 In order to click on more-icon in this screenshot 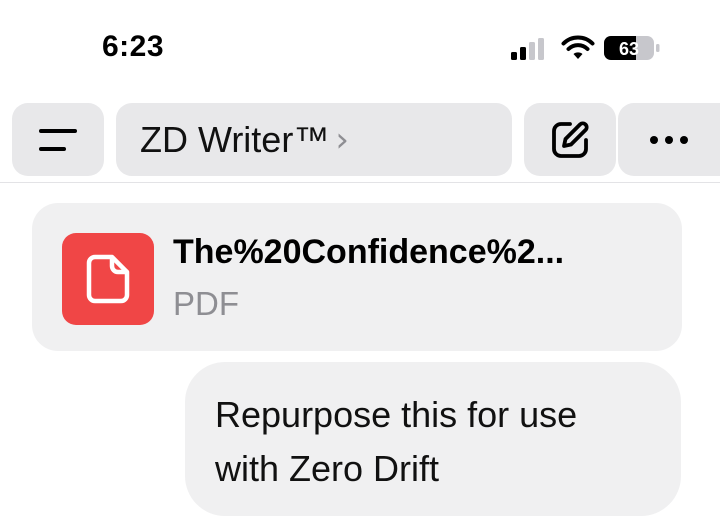, I will do `click(669, 139)`.